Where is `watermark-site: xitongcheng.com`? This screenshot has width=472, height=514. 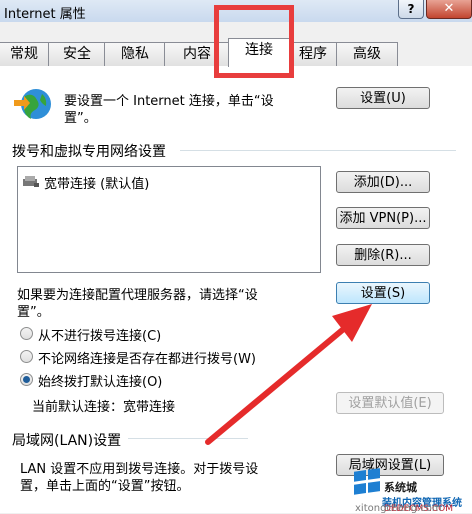
watermark-site: xitongcheng.com is located at coordinates (398, 508).